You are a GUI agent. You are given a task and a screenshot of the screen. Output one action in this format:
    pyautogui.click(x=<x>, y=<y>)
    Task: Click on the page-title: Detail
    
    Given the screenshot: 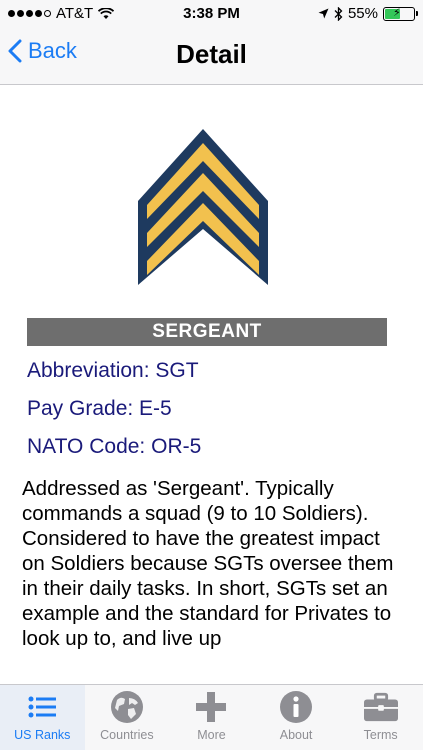 What is the action you would take?
    pyautogui.click(x=211, y=54)
    